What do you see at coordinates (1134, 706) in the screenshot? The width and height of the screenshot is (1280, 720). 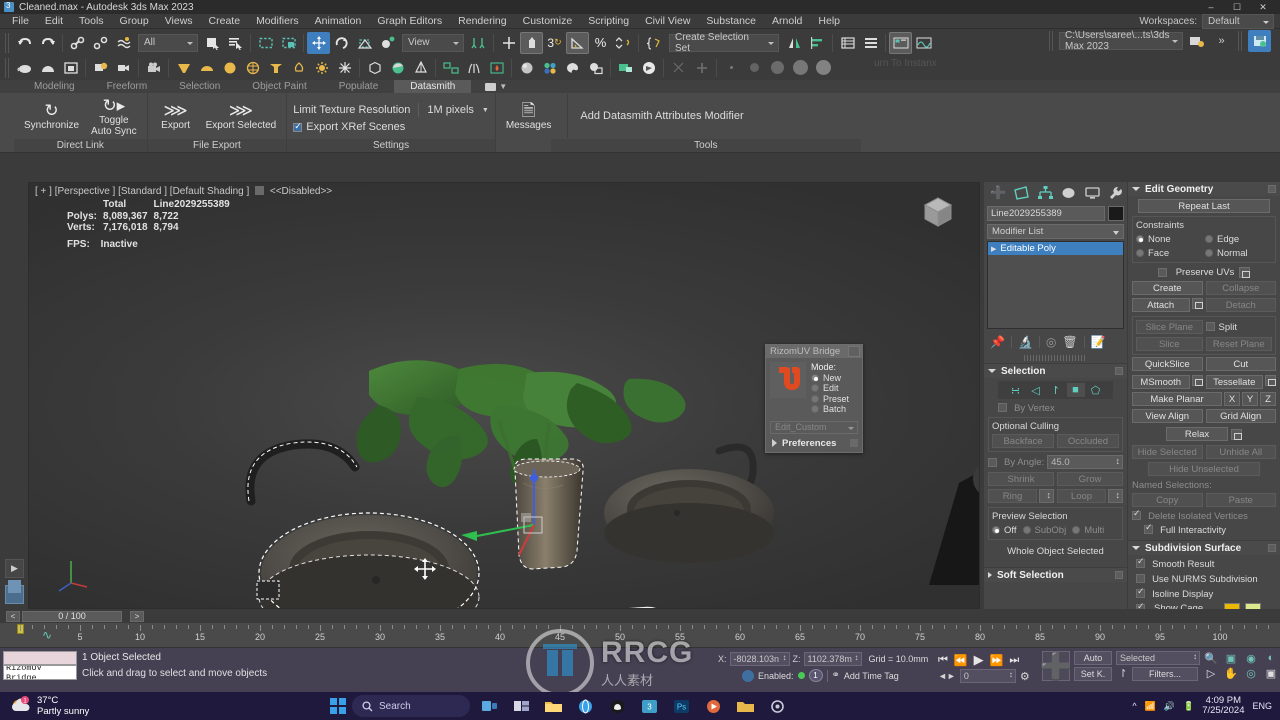 I see `tray-overflow-icon: ^` at bounding box center [1134, 706].